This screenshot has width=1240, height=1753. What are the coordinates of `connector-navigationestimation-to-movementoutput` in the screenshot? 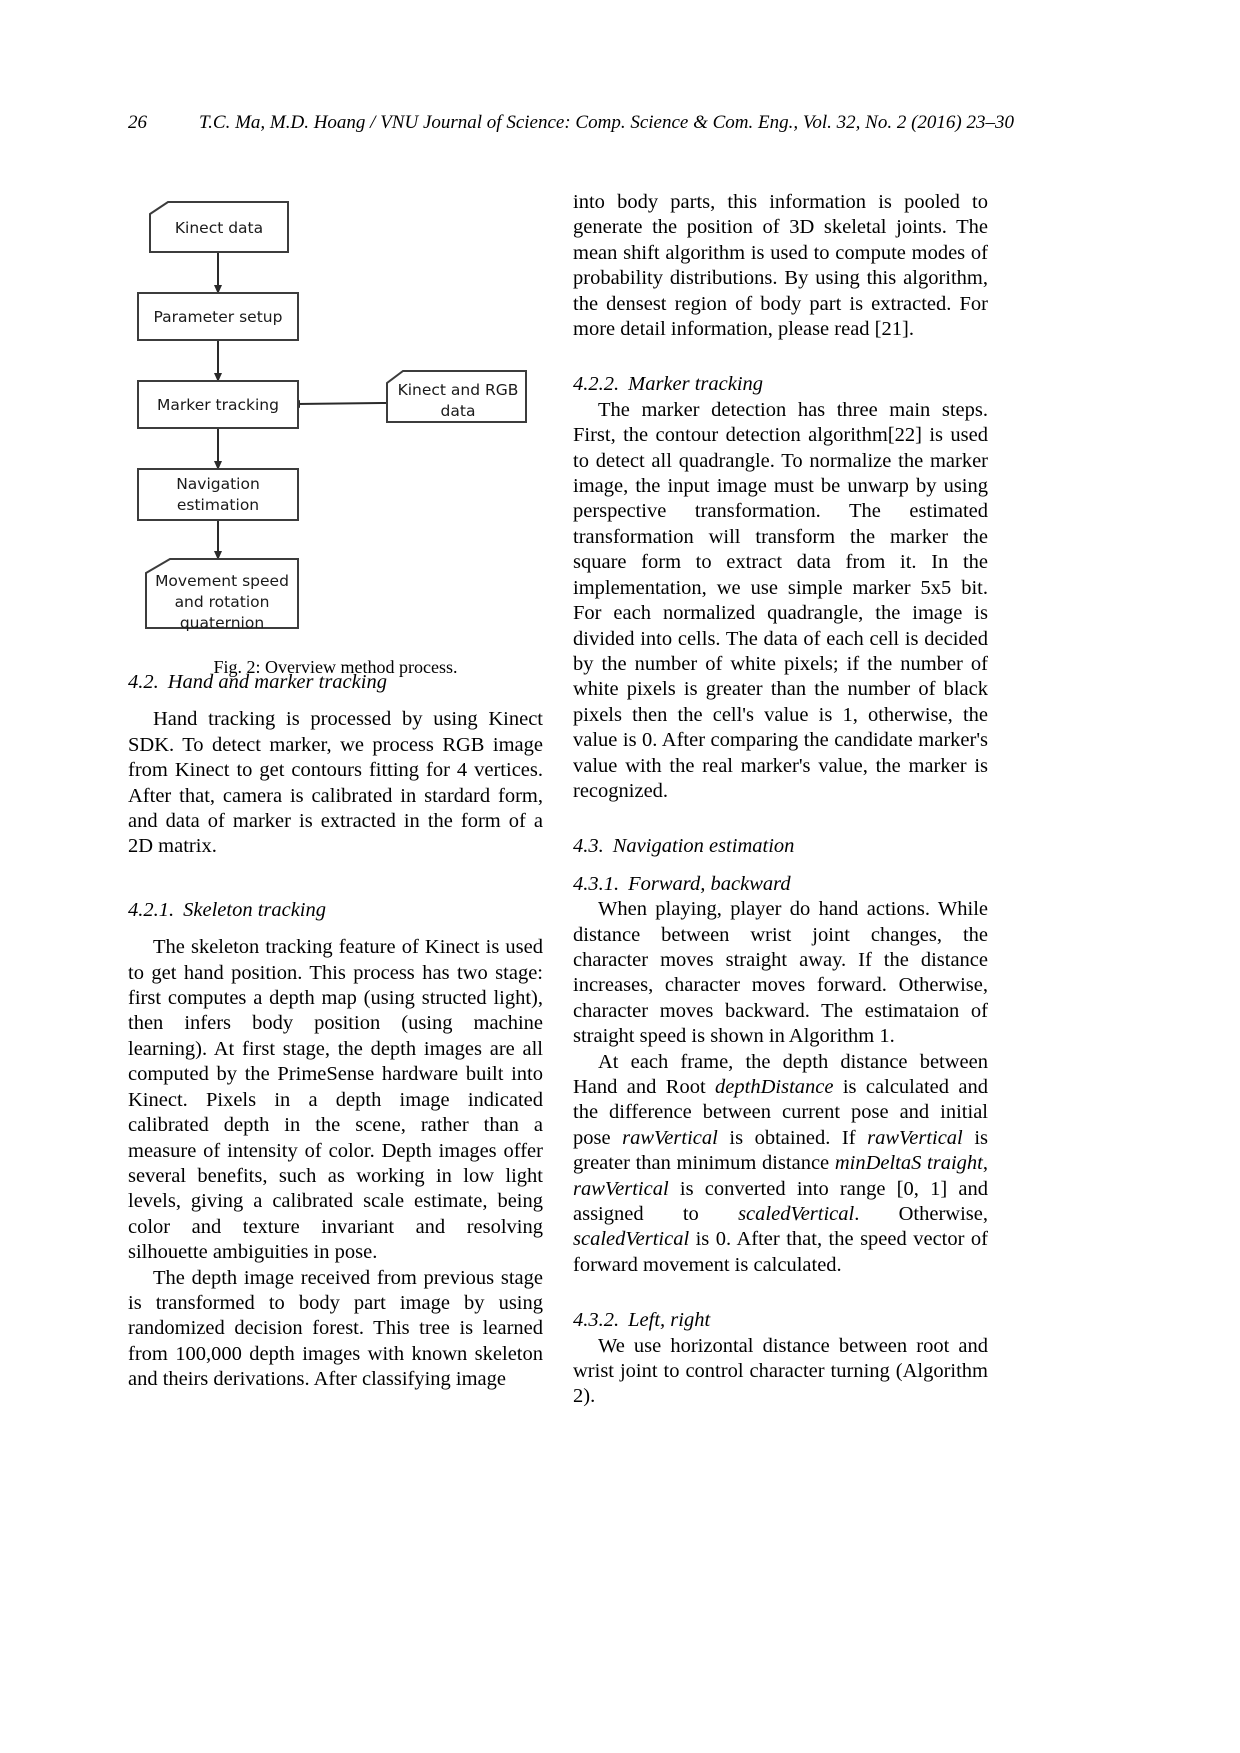 It's located at (218, 540).